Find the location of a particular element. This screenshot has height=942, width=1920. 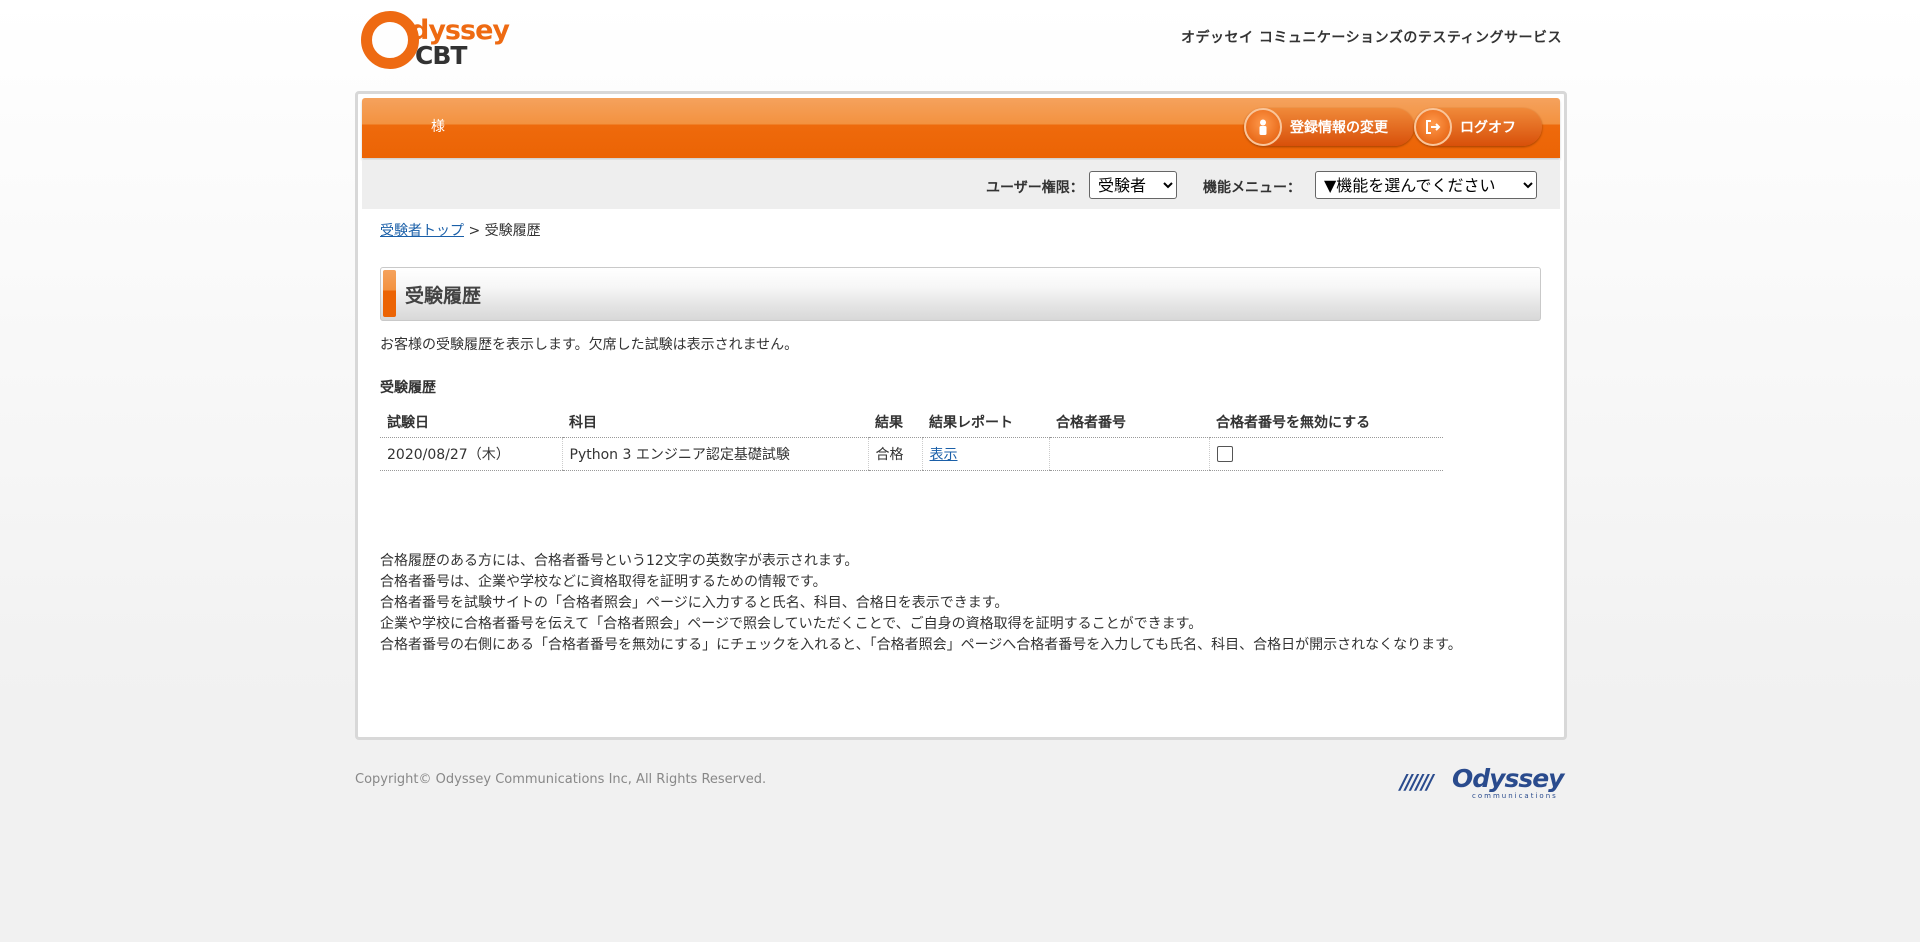

logout-icon is located at coordinates (1433, 127).